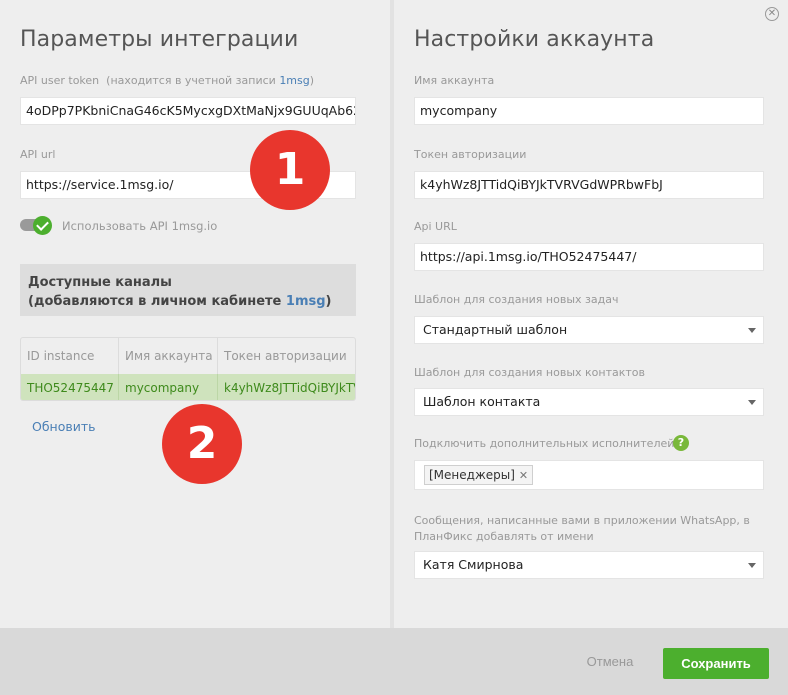  Describe the element at coordinates (772, 14) in the screenshot. I see `close-icon: ✕` at that location.